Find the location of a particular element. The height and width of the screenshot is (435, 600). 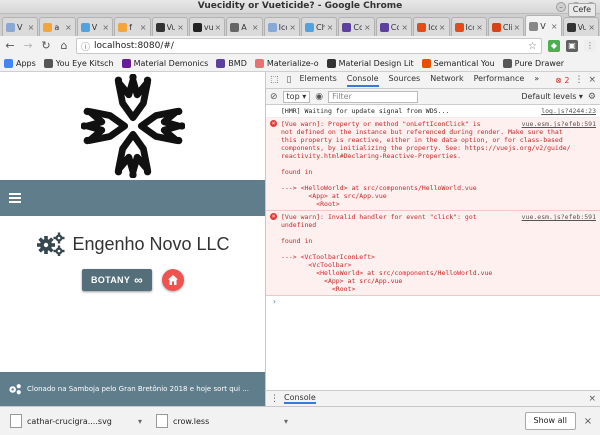

console-prompt: › is located at coordinates (433, 302).